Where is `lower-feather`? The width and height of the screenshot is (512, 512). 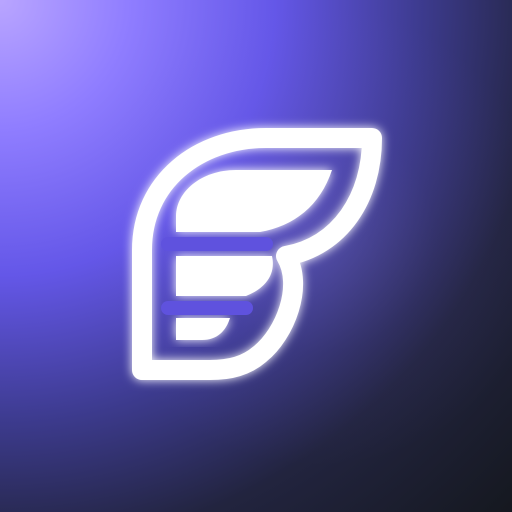 lower-feather is located at coordinates (203, 329).